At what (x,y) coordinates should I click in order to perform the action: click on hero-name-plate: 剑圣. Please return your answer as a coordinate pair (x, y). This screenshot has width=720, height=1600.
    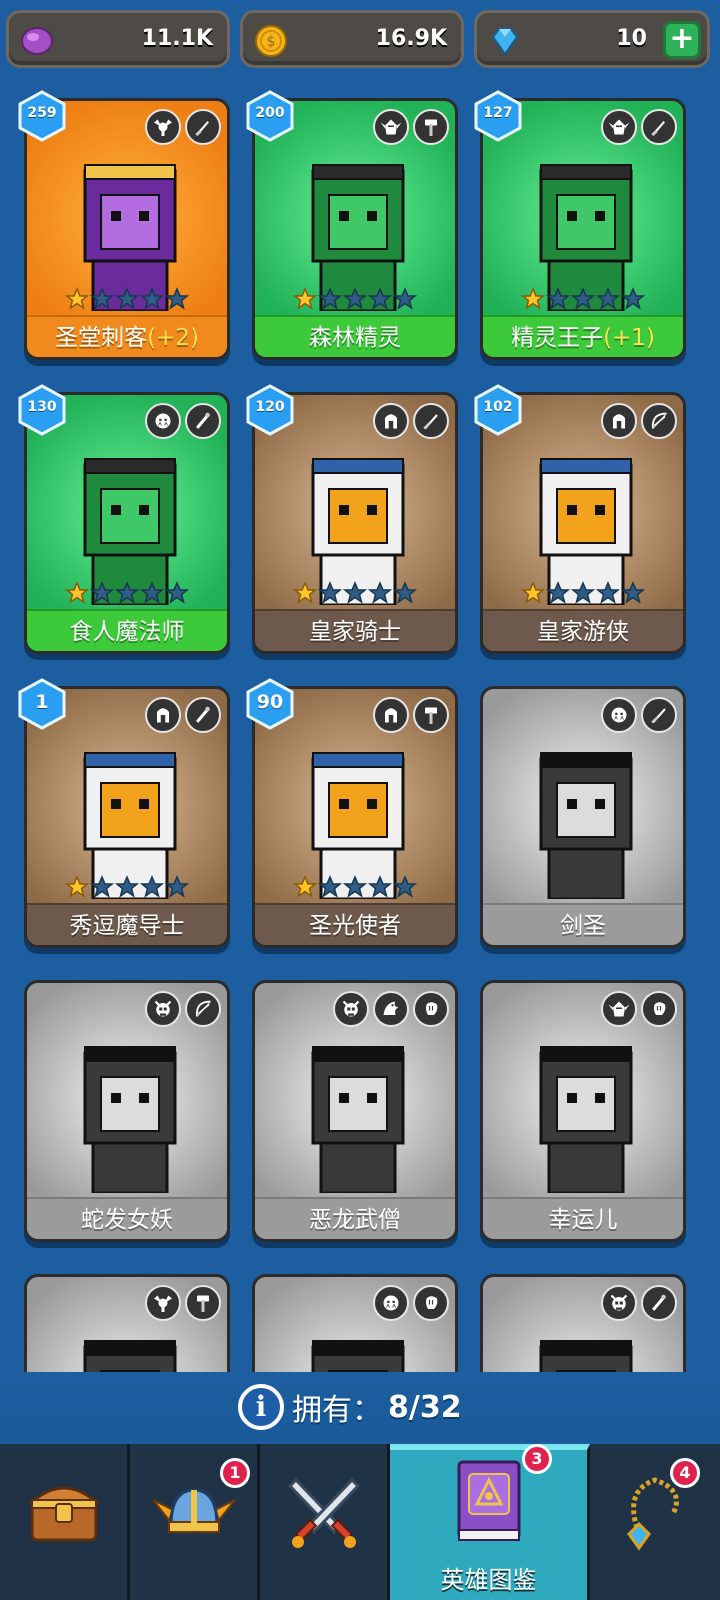
    Looking at the image, I should click on (583, 924).